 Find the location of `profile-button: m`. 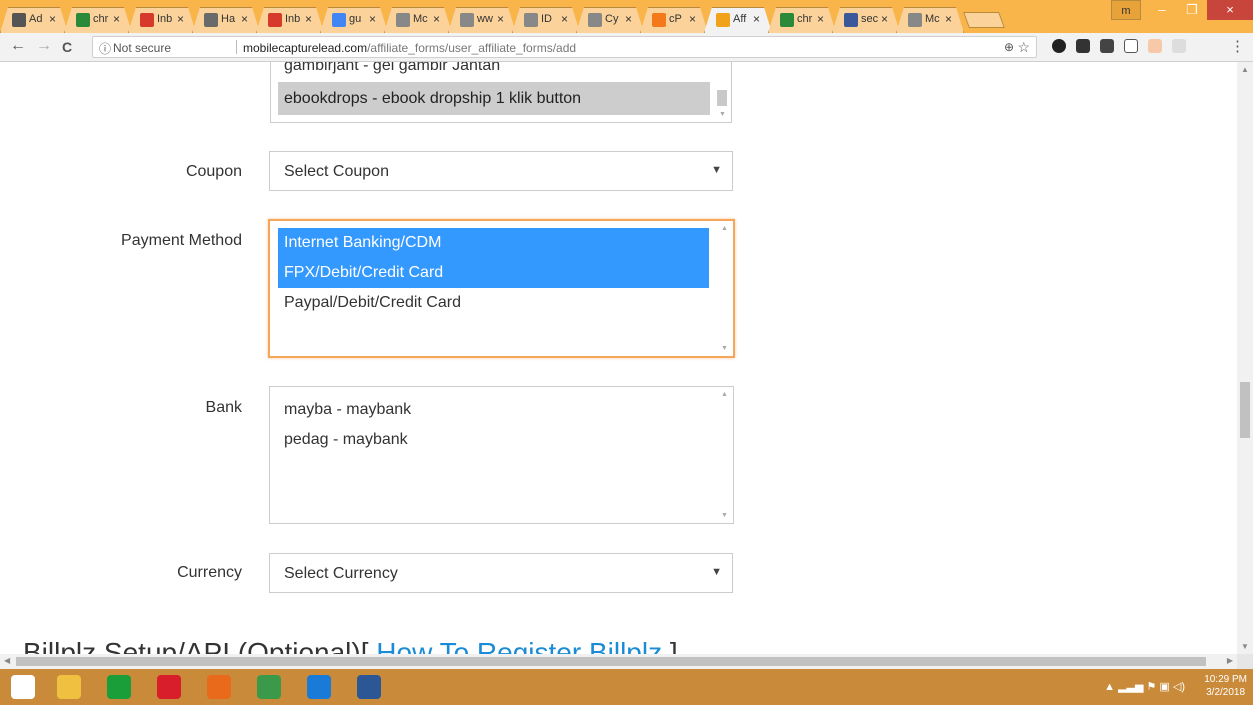

profile-button: m is located at coordinates (1126, 10).